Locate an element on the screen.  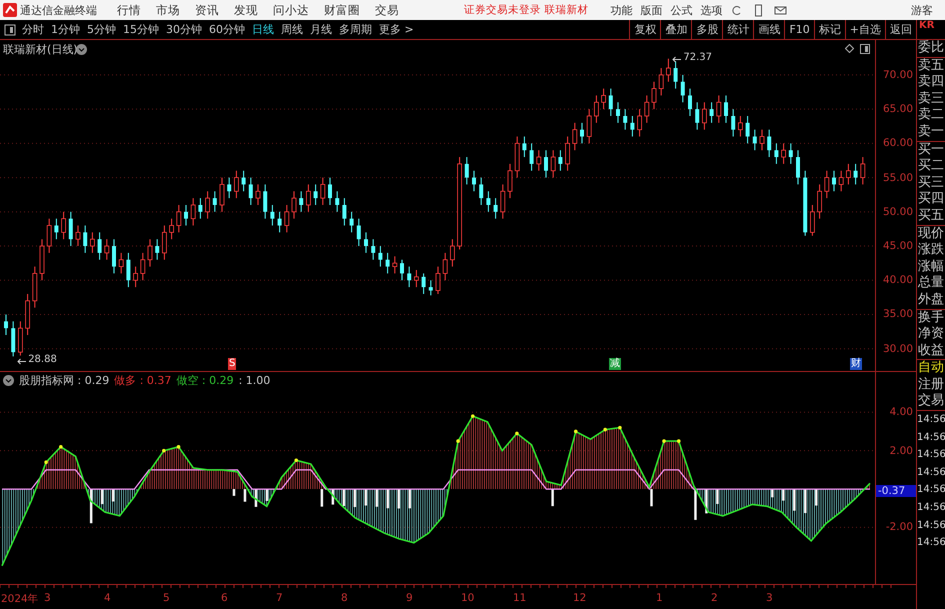
period-tab: 多周期 is located at coordinates (355, 29).